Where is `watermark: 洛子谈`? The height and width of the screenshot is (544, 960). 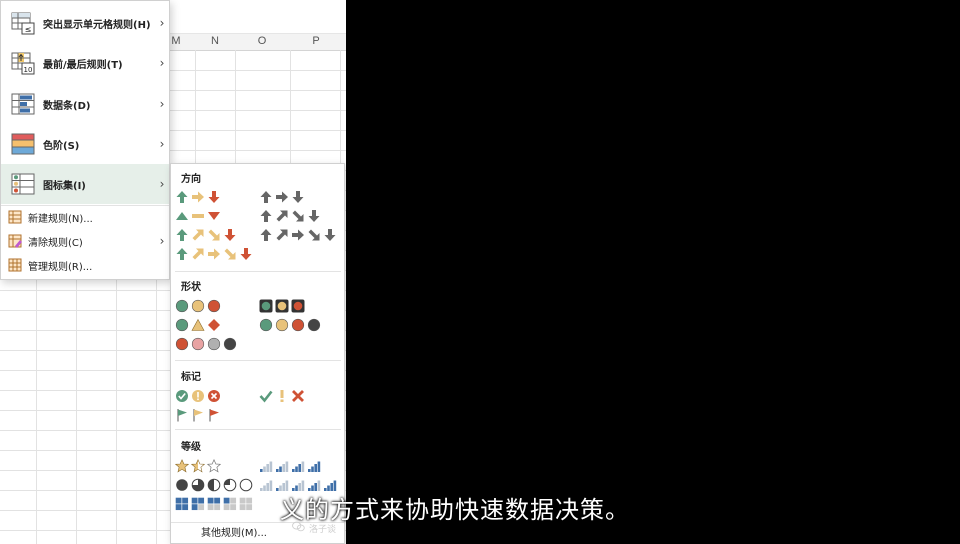 watermark: 洛子谈 is located at coordinates (314, 528).